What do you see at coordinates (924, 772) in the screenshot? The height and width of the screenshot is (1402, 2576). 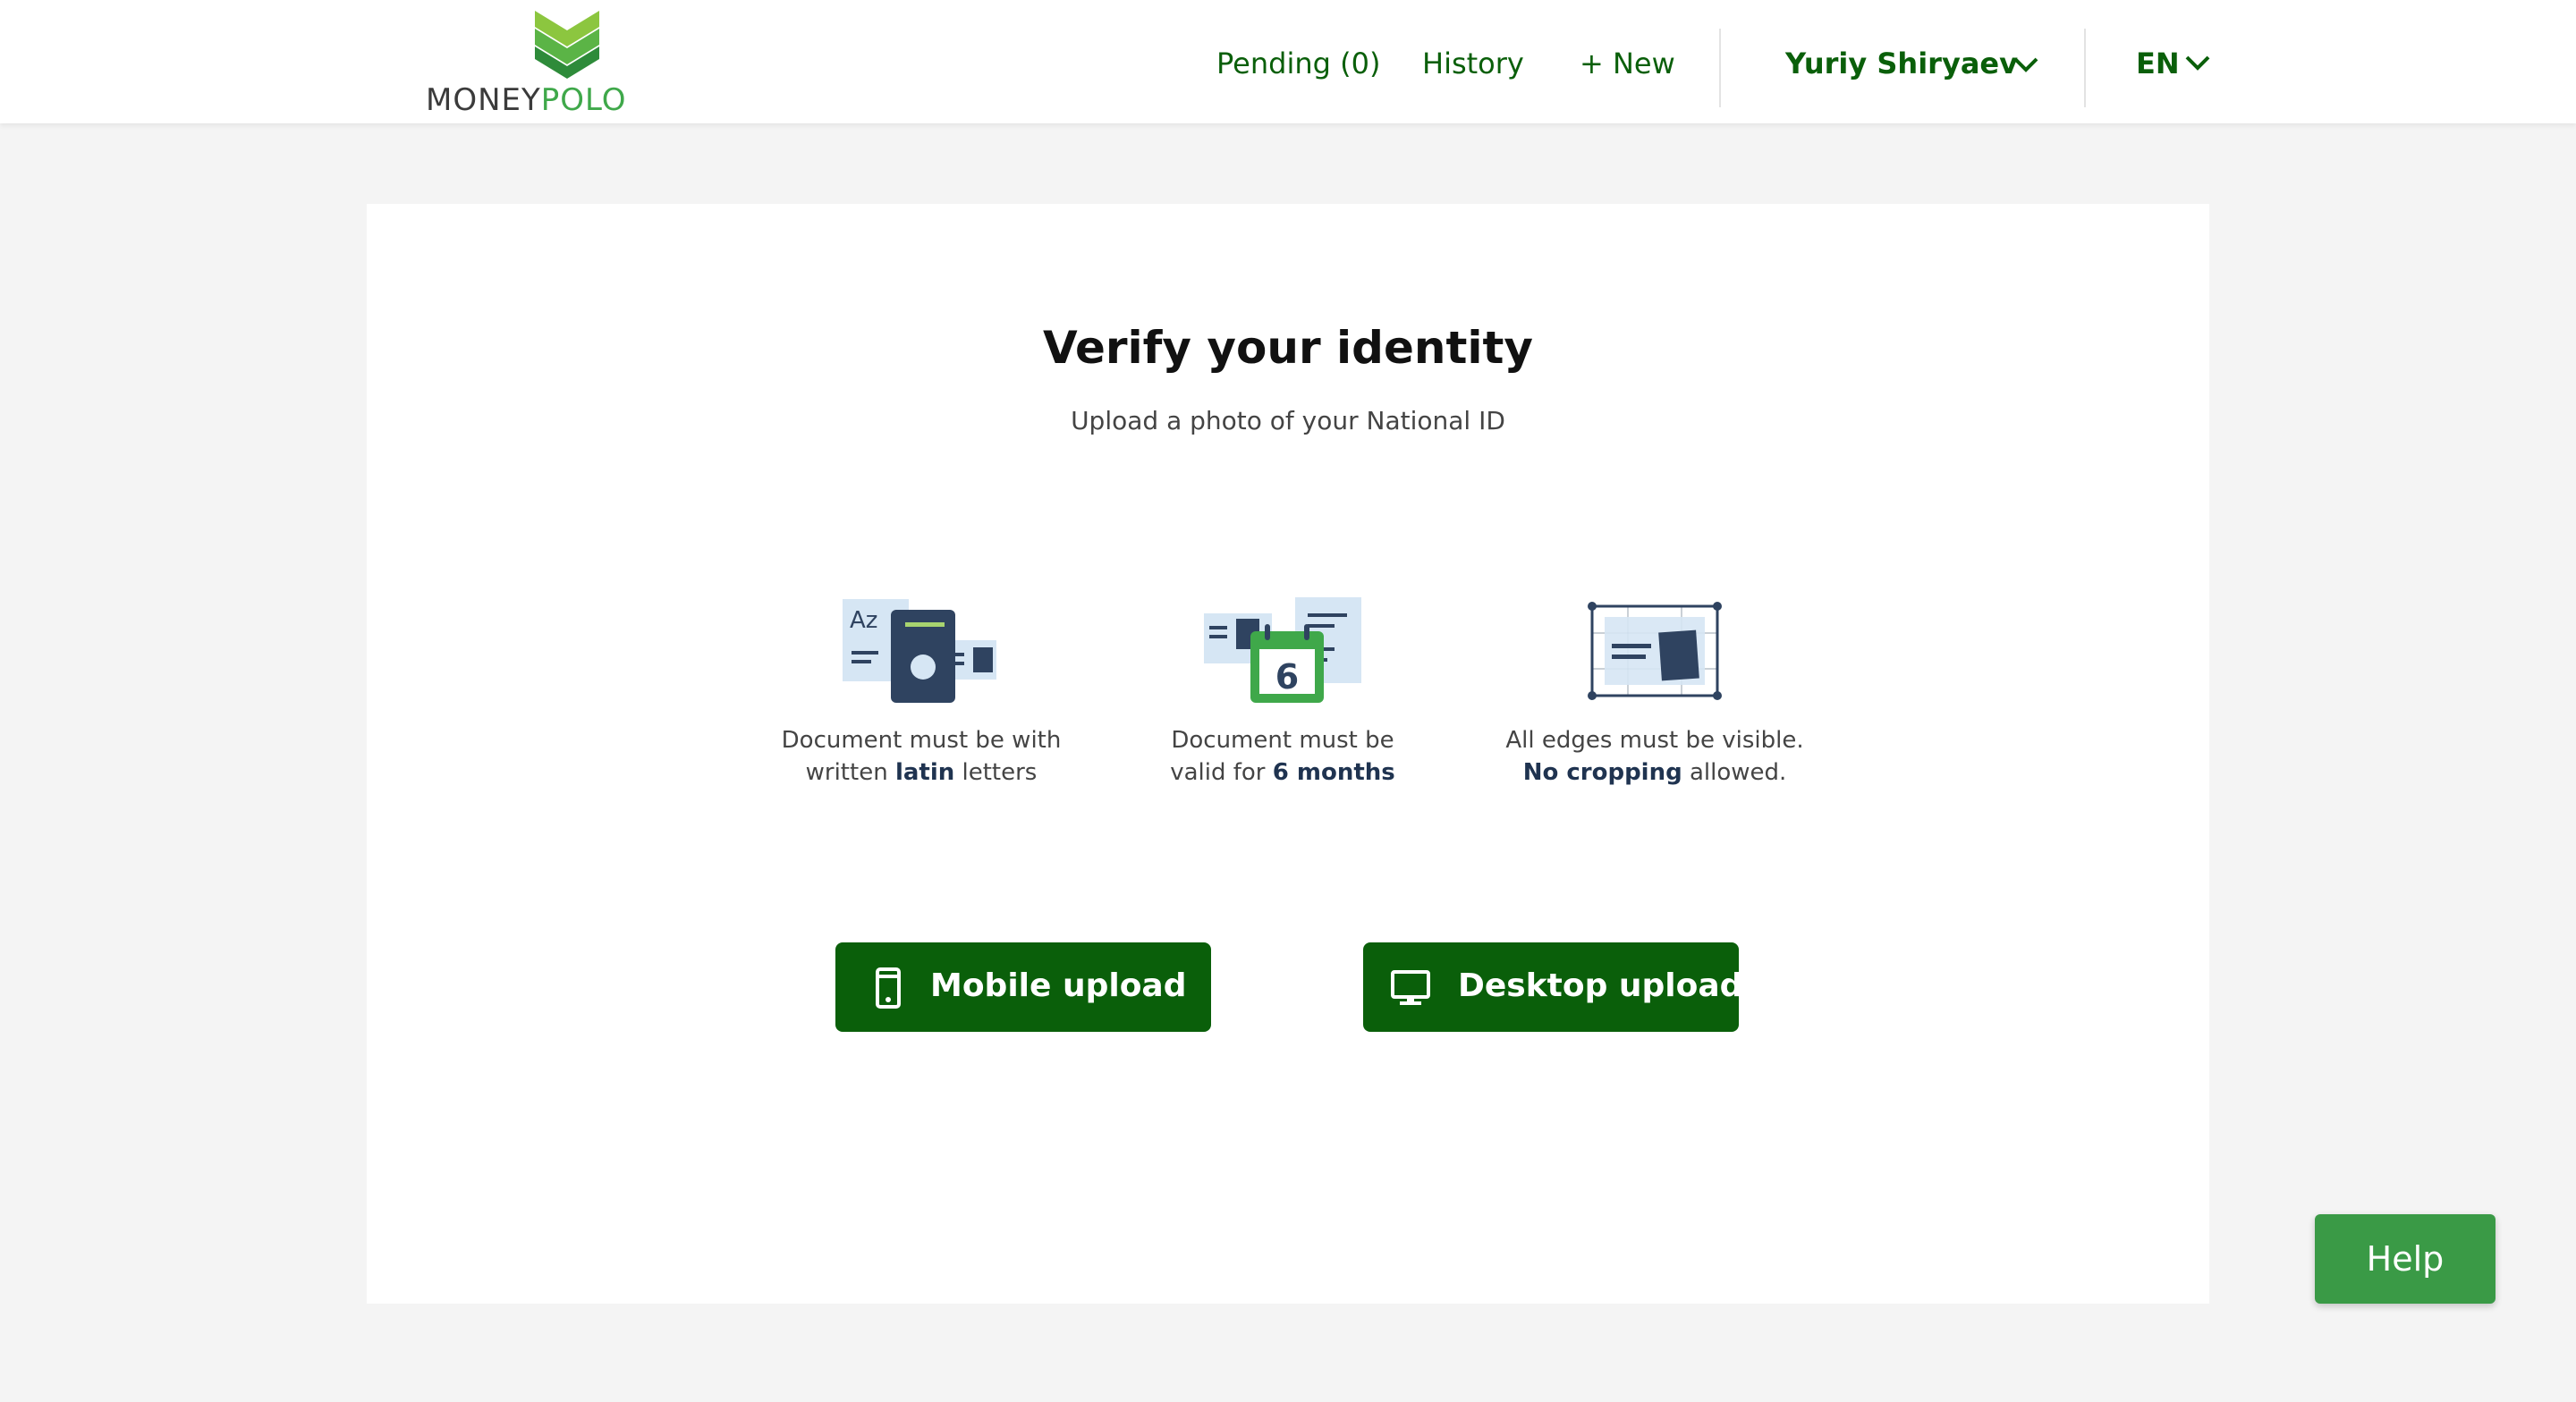 I see `requirement-highlight: latin` at bounding box center [924, 772].